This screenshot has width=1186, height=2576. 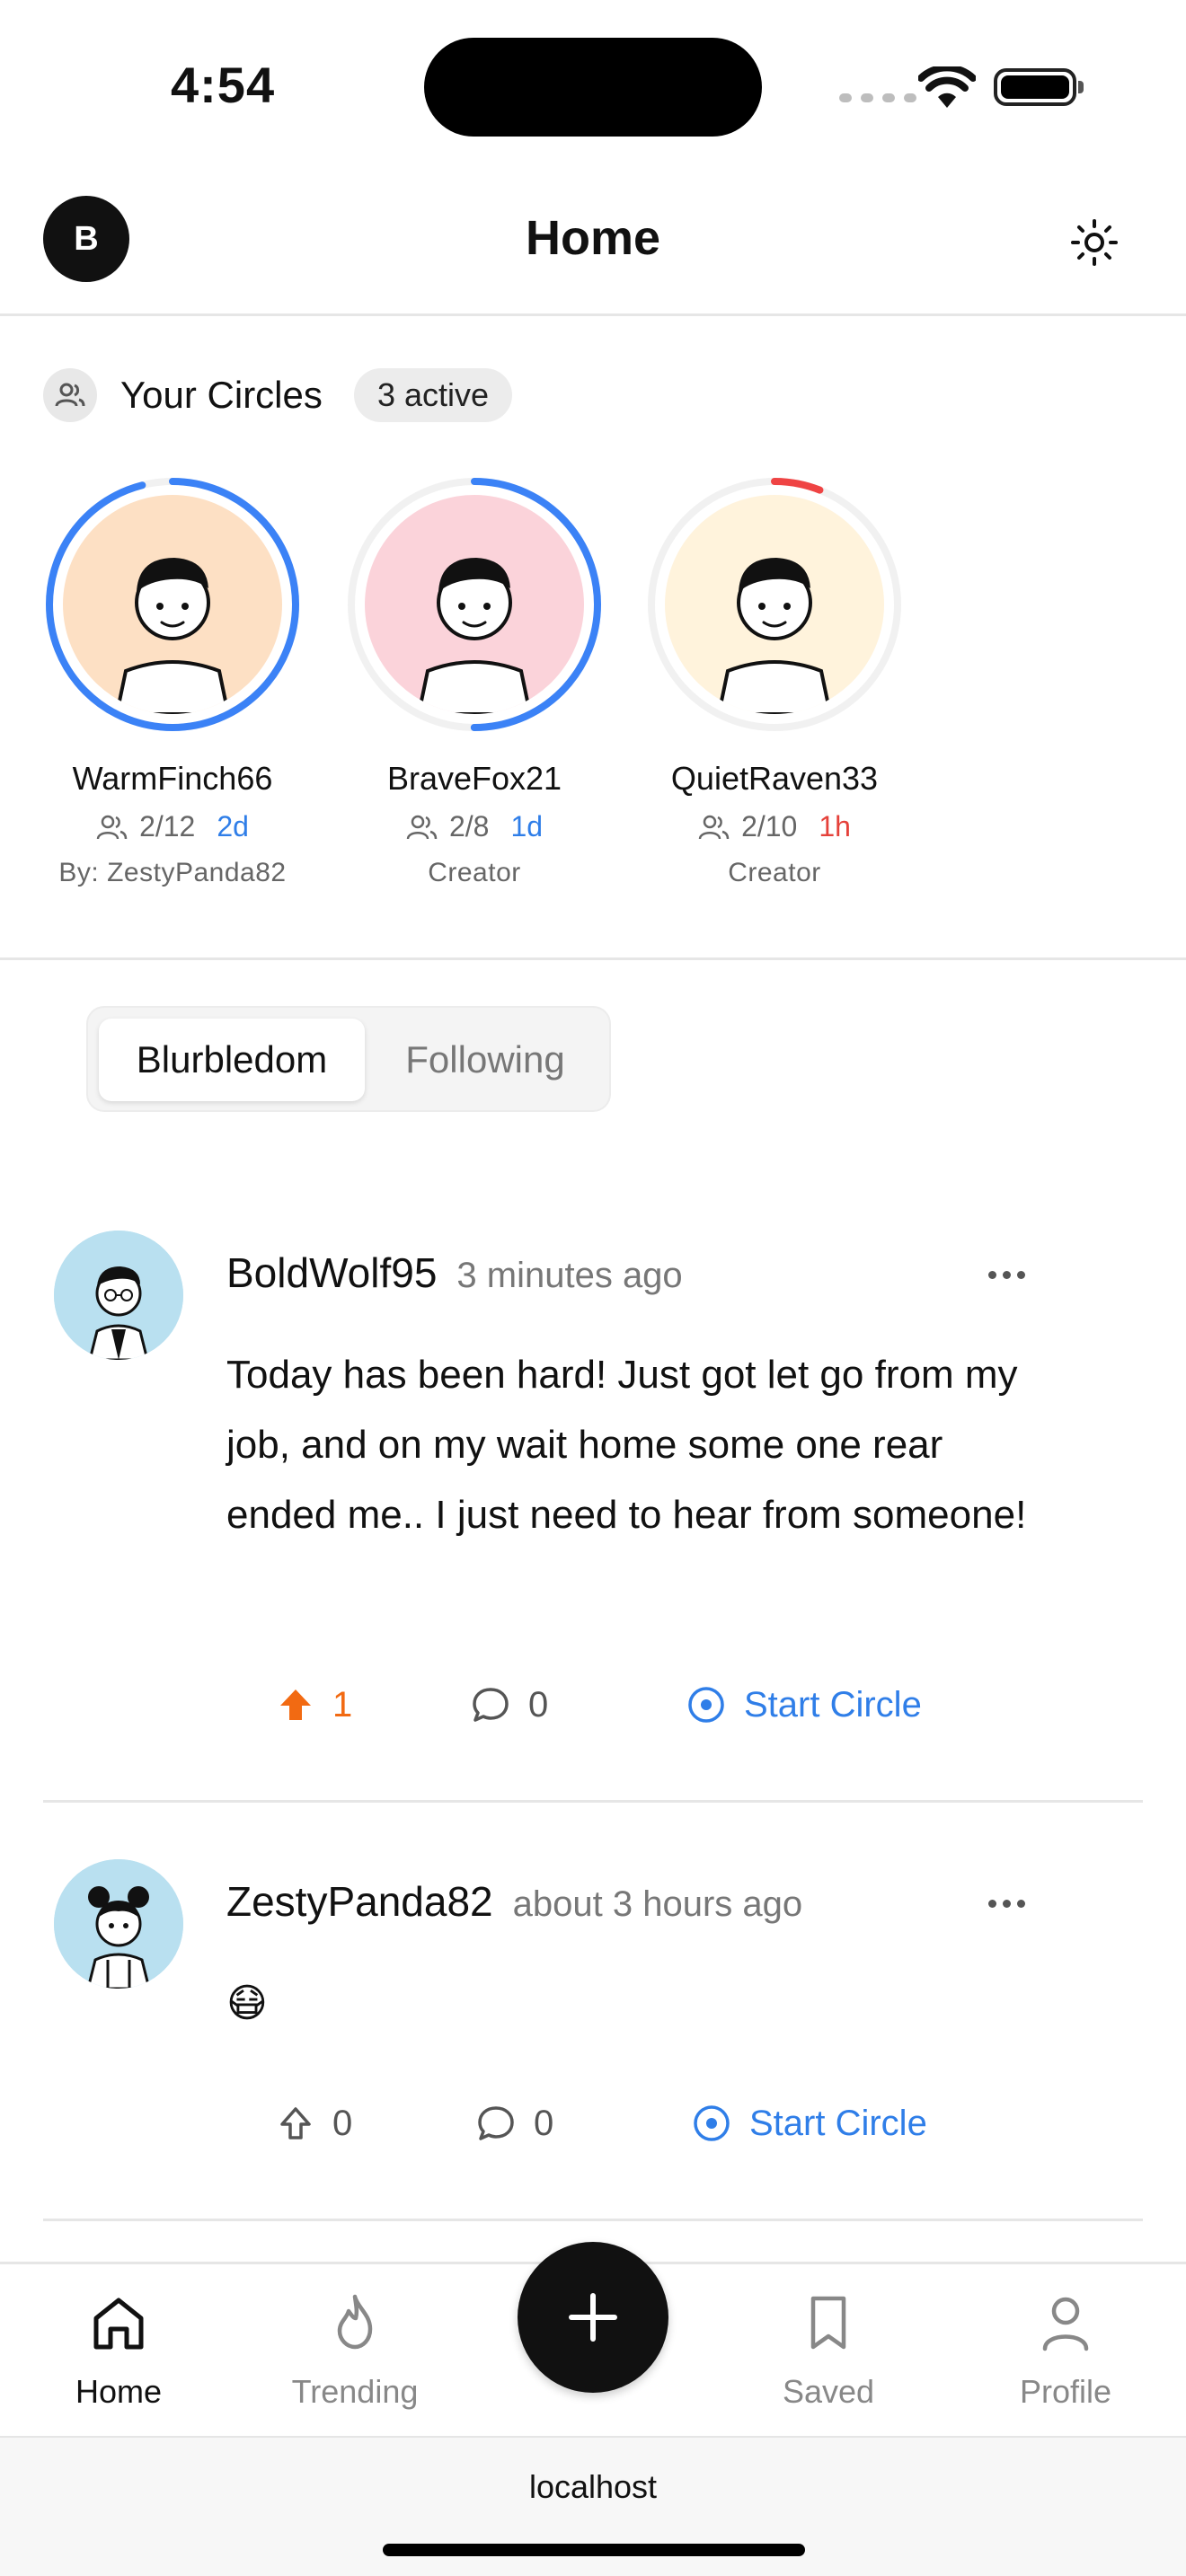 What do you see at coordinates (593, 2487) in the screenshot?
I see `url-text: localhost` at bounding box center [593, 2487].